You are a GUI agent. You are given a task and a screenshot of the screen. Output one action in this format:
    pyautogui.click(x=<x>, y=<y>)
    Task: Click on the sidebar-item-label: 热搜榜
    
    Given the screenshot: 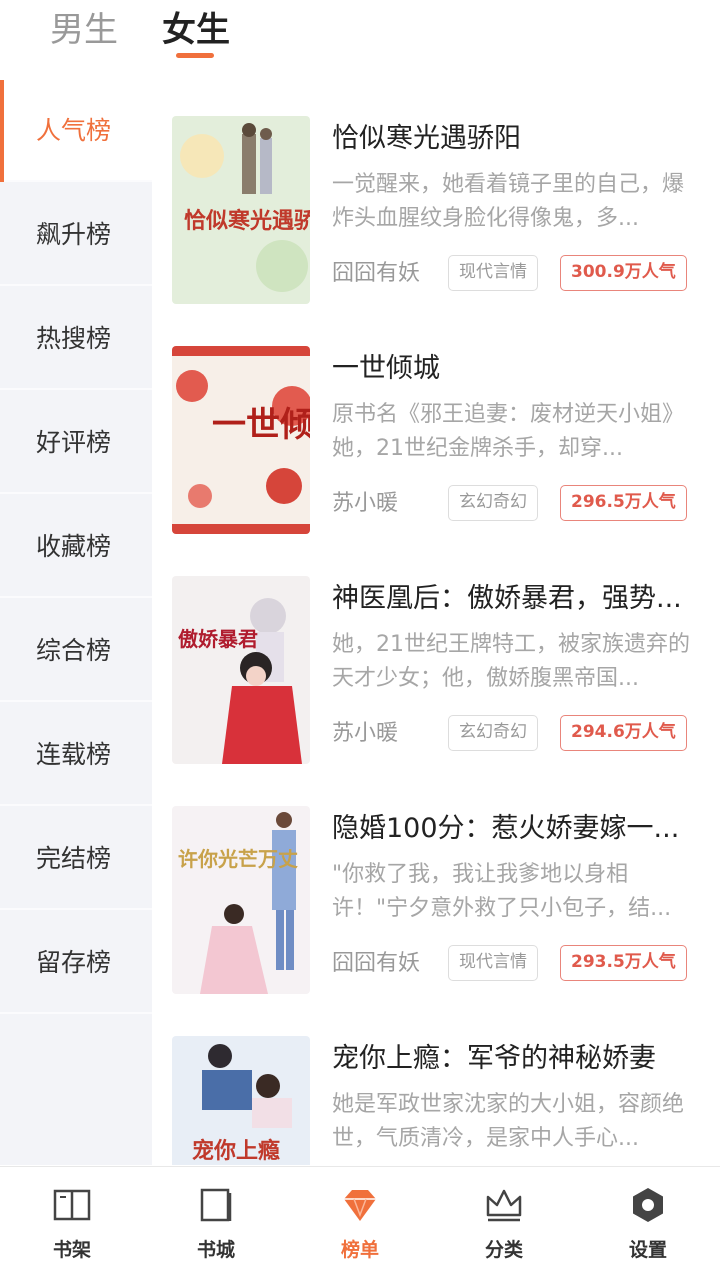 What is the action you would take?
    pyautogui.click(x=74, y=338)
    